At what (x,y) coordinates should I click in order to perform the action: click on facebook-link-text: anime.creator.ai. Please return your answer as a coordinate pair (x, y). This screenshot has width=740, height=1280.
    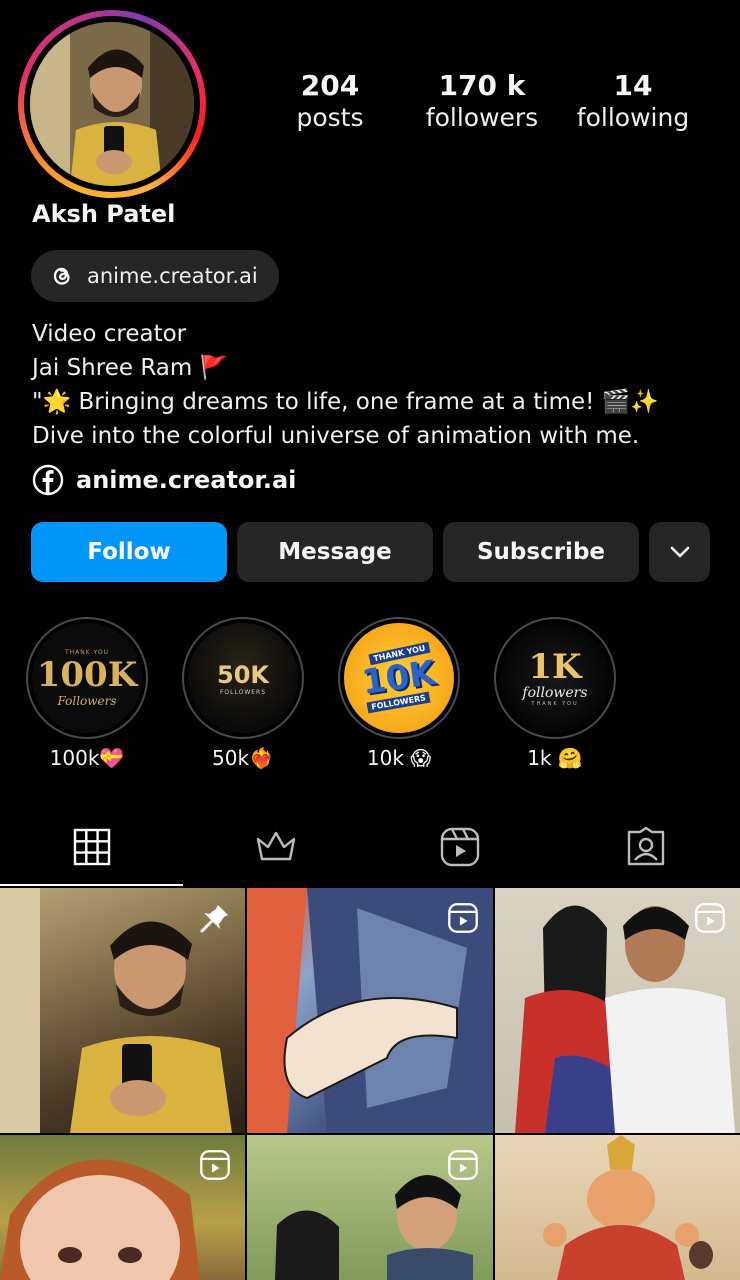
    Looking at the image, I should click on (186, 480).